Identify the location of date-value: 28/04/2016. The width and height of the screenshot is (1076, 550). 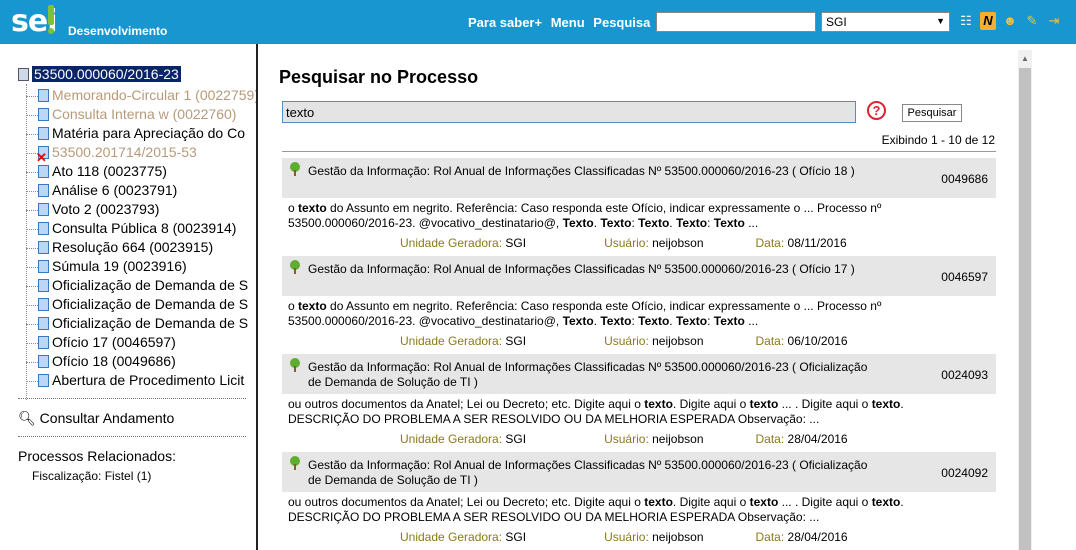
(817, 439).